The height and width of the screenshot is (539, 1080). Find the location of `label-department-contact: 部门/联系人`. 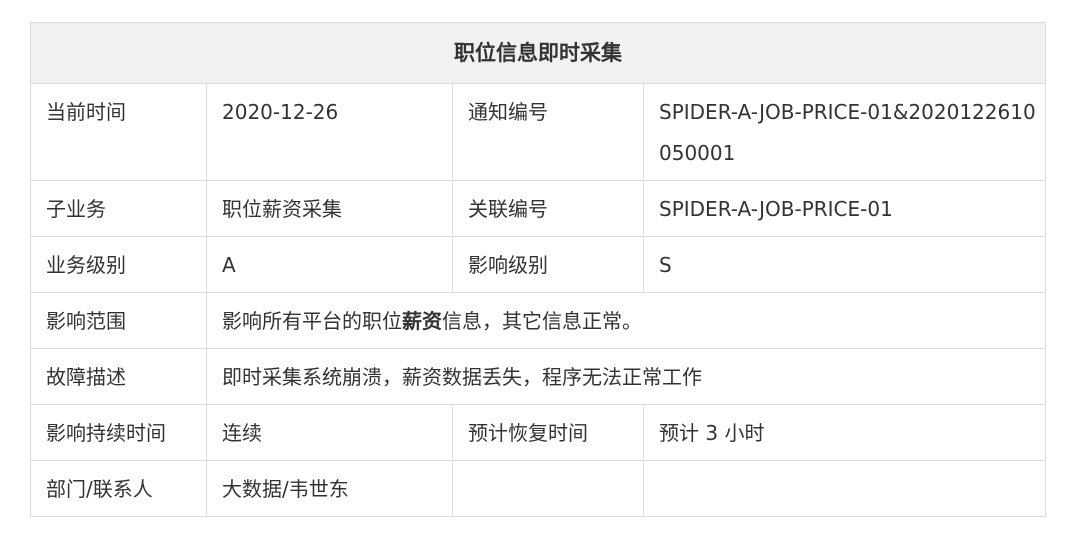

label-department-contact: 部门/联系人 is located at coordinates (118, 488).